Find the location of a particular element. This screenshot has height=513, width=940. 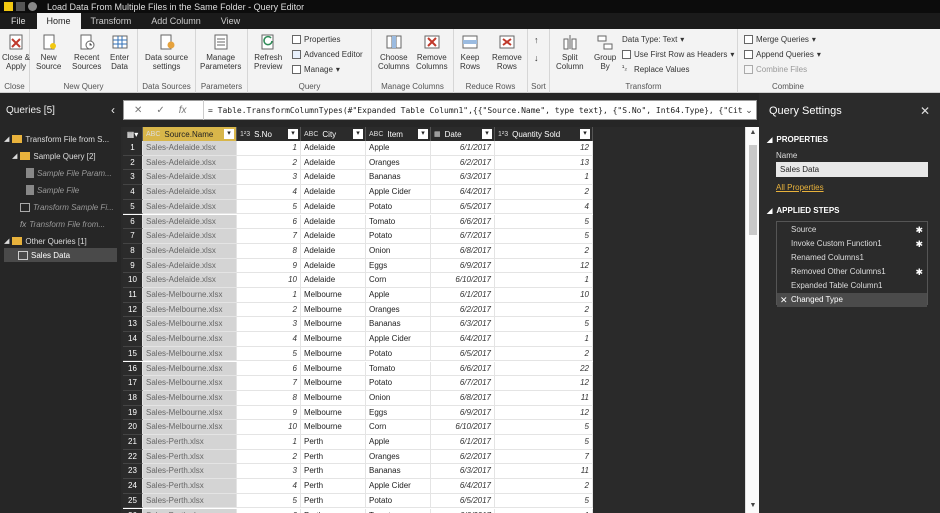

sort-ascending-button: ↑ is located at coordinates (536, 40).